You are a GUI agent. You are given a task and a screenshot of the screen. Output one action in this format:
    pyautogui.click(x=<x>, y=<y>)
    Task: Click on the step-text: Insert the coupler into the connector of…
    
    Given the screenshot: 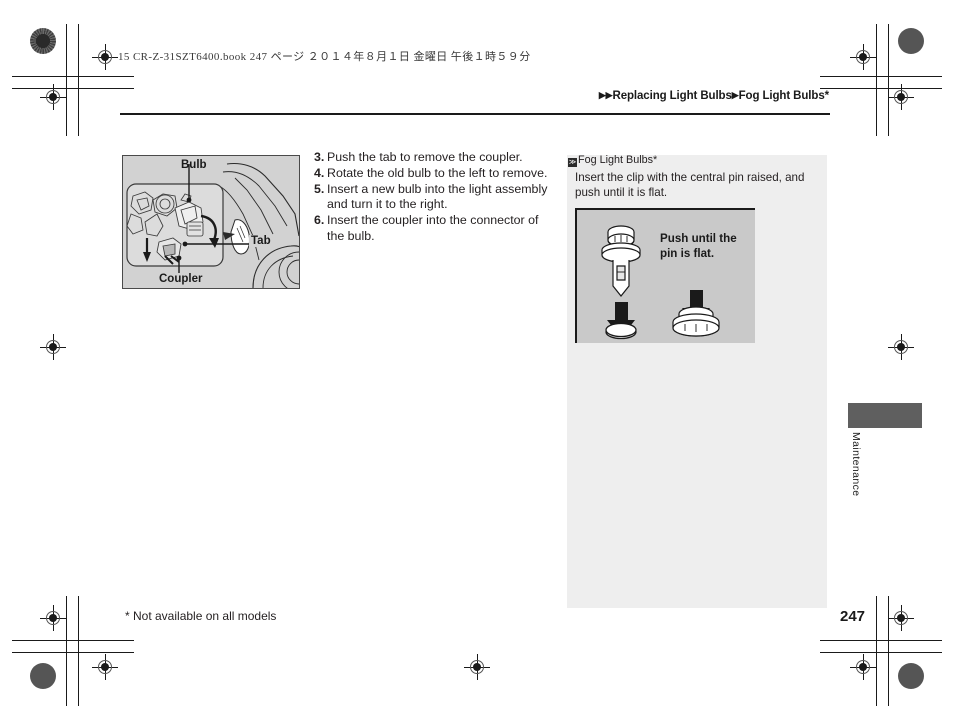 What is the action you would take?
    pyautogui.click(x=433, y=228)
    